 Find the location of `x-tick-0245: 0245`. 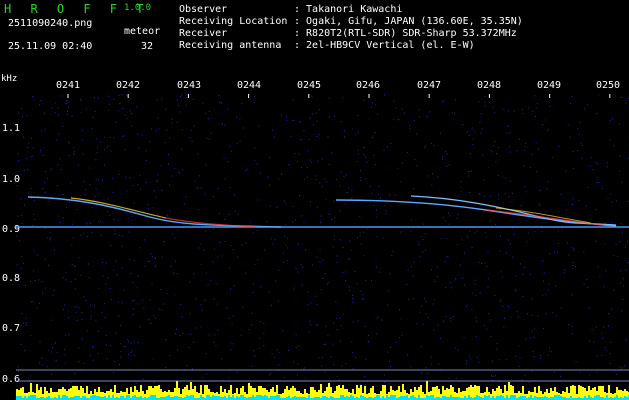

x-tick-0245: 0245 is located at coordinates (309, 85).